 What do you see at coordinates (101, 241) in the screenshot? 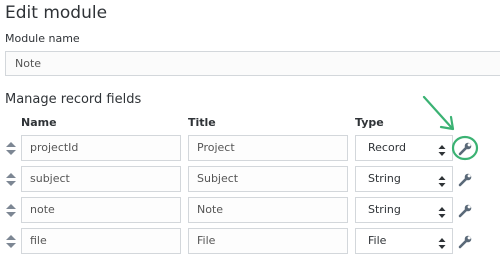
I see `field-name-input: file` at bounding box center [101, 241].